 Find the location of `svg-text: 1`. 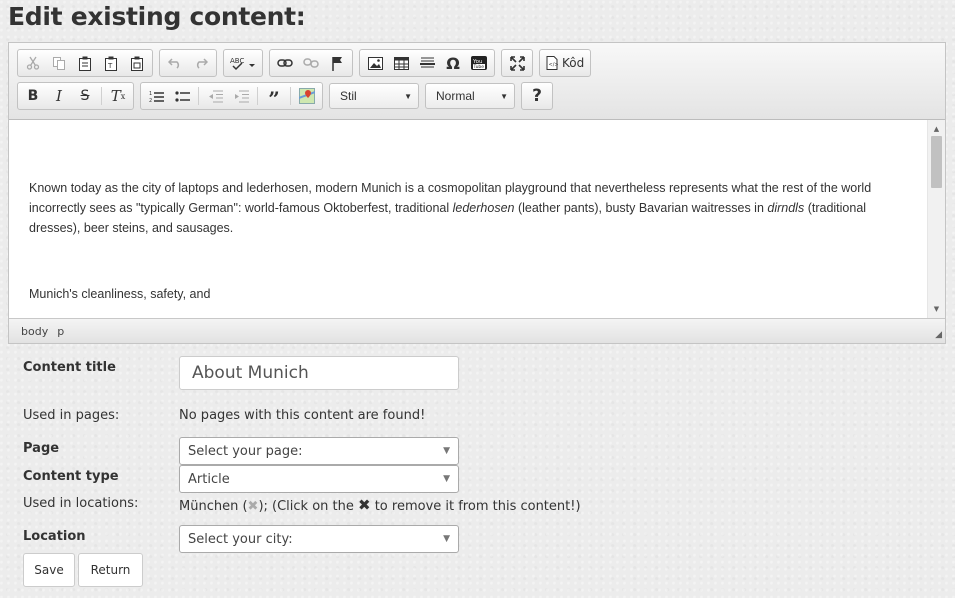

svg-text: 1 is located at coordinates (150, 94).